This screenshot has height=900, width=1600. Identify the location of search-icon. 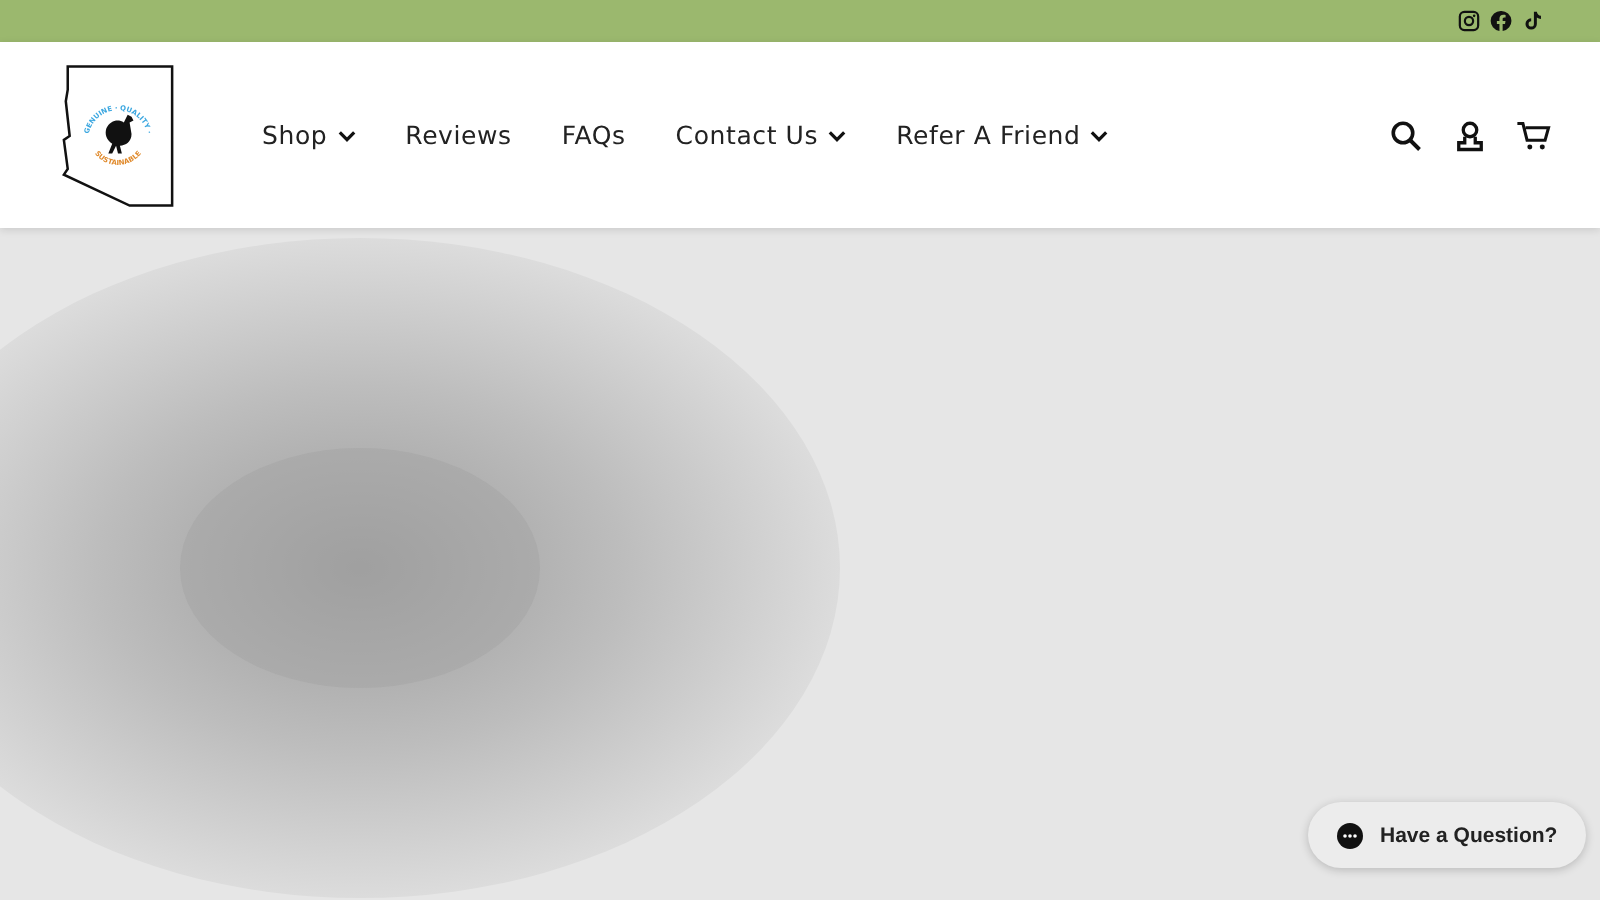
(1406, 135).